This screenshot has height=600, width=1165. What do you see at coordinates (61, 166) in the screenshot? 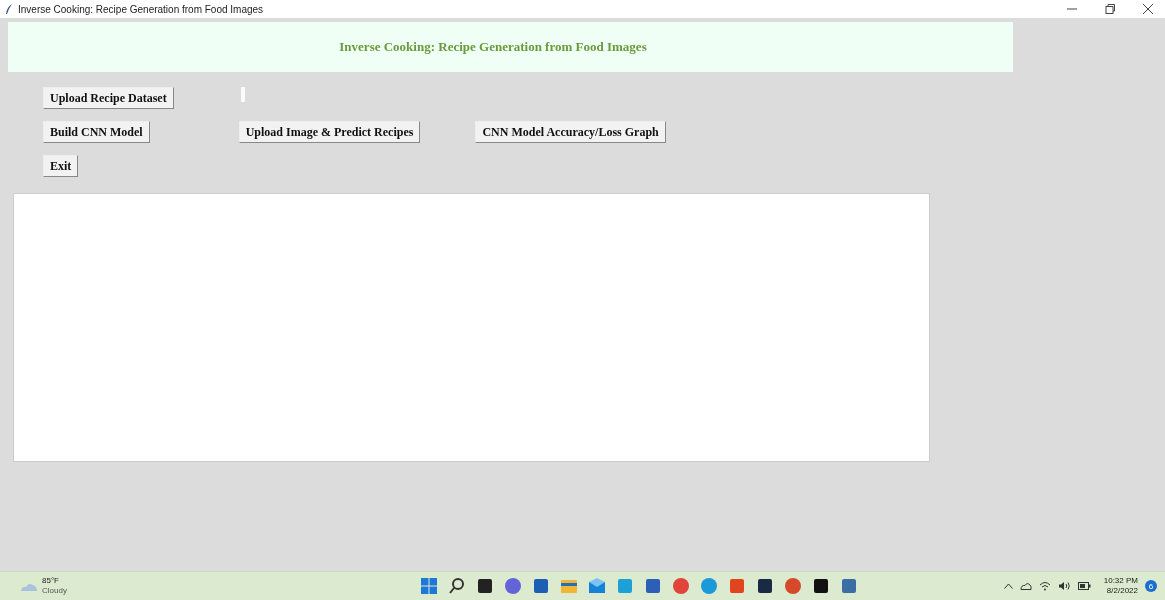
I see `action-button: Exit` at bounding box center [61, 166].